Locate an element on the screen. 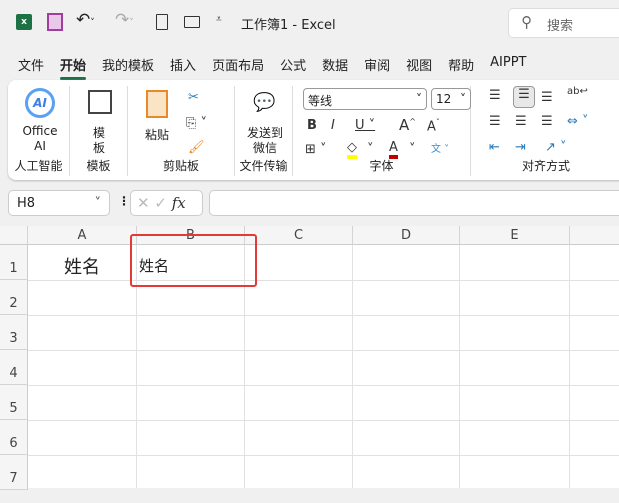  group-label: 对齐方式 is located at coordinates (545, 166).